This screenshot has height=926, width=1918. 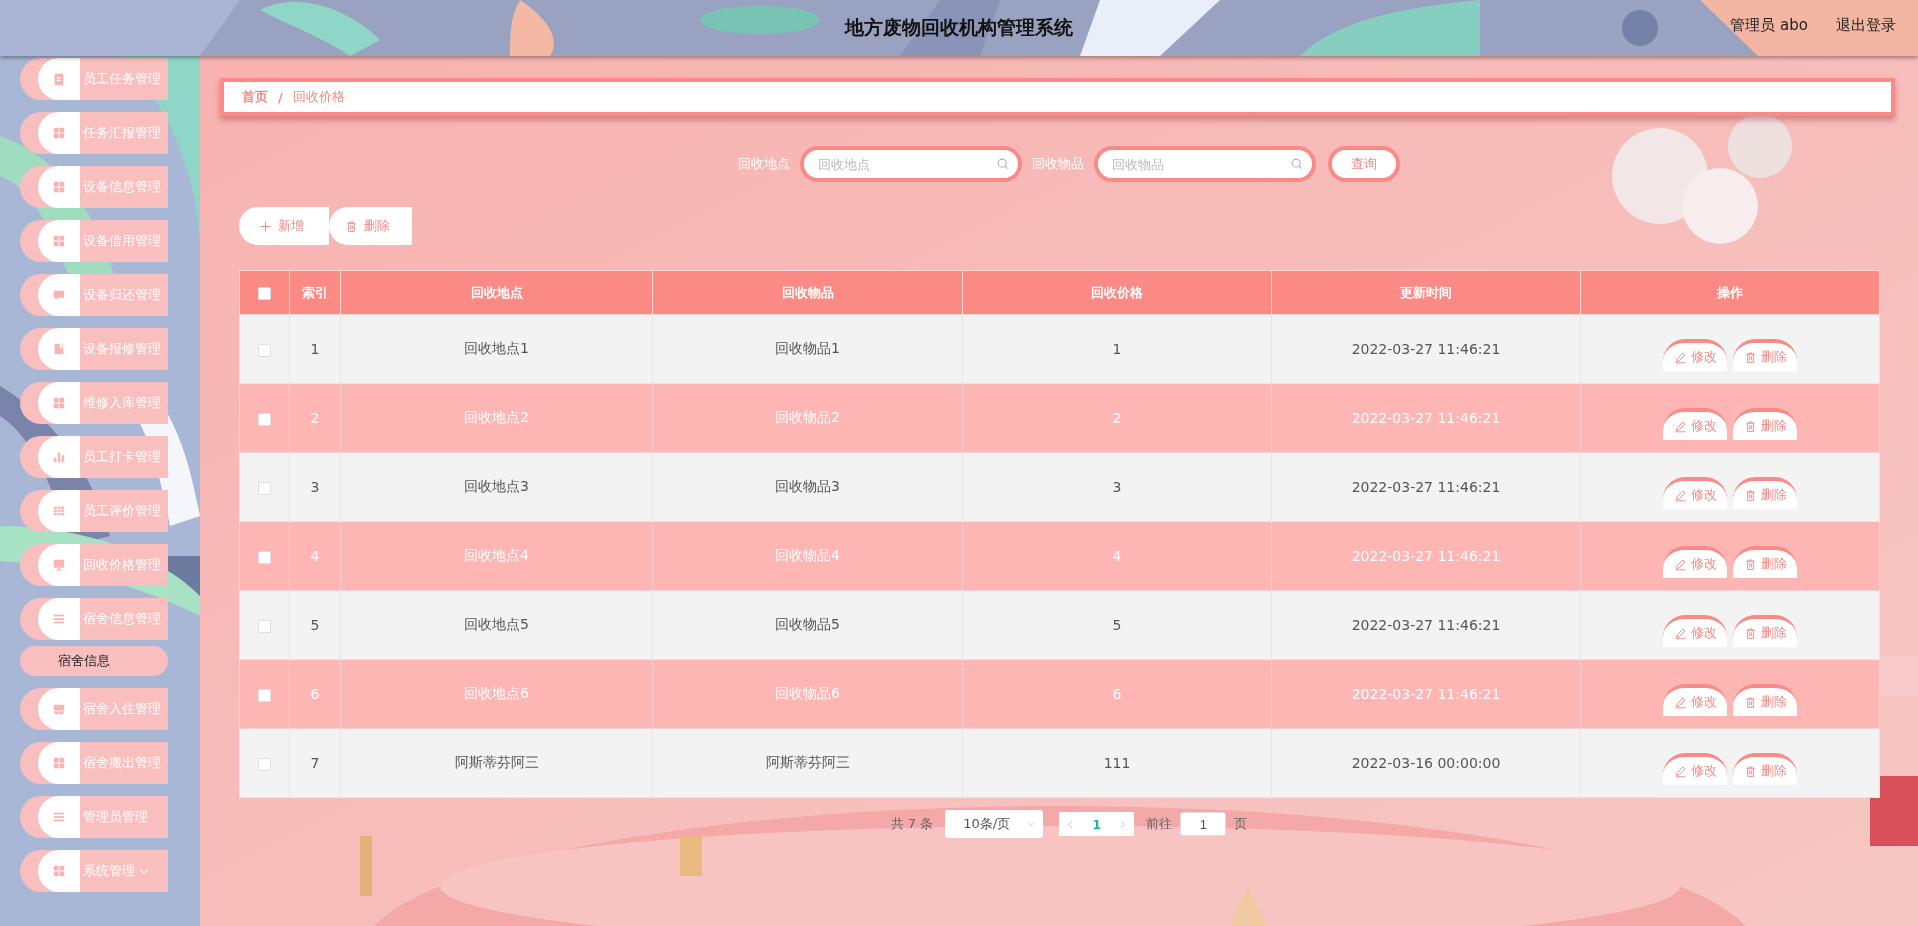 I want to click on column-header: 索引, so click(x=315, y=292).